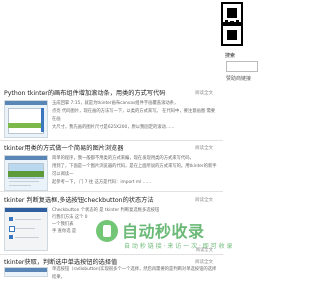 This screenshot has height=282, width=320. What do you see at coordinates (60, 261) in the screenshot?
I see `article-title-link: tkinter获取，判断选中单选按钮的选择值` at bounding box center [60, 261].